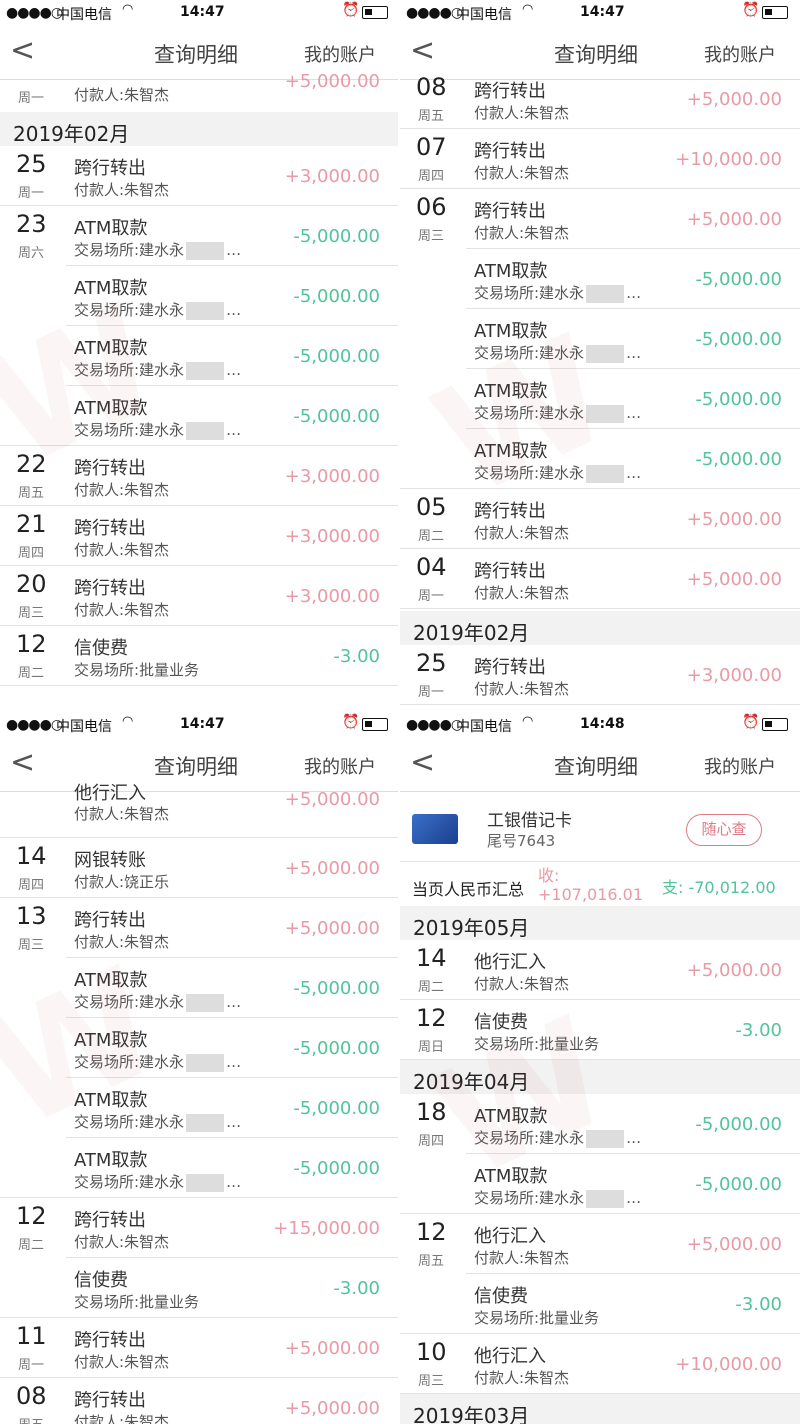 The width and height of the screenshot is (800, 1424). What do you see at coordinates (199, 536) in the screenshot?
I see `list-item: 21 周四 跨行转出 付款人:朱智杰 +3,000.00` at bounding box center [199, 536].